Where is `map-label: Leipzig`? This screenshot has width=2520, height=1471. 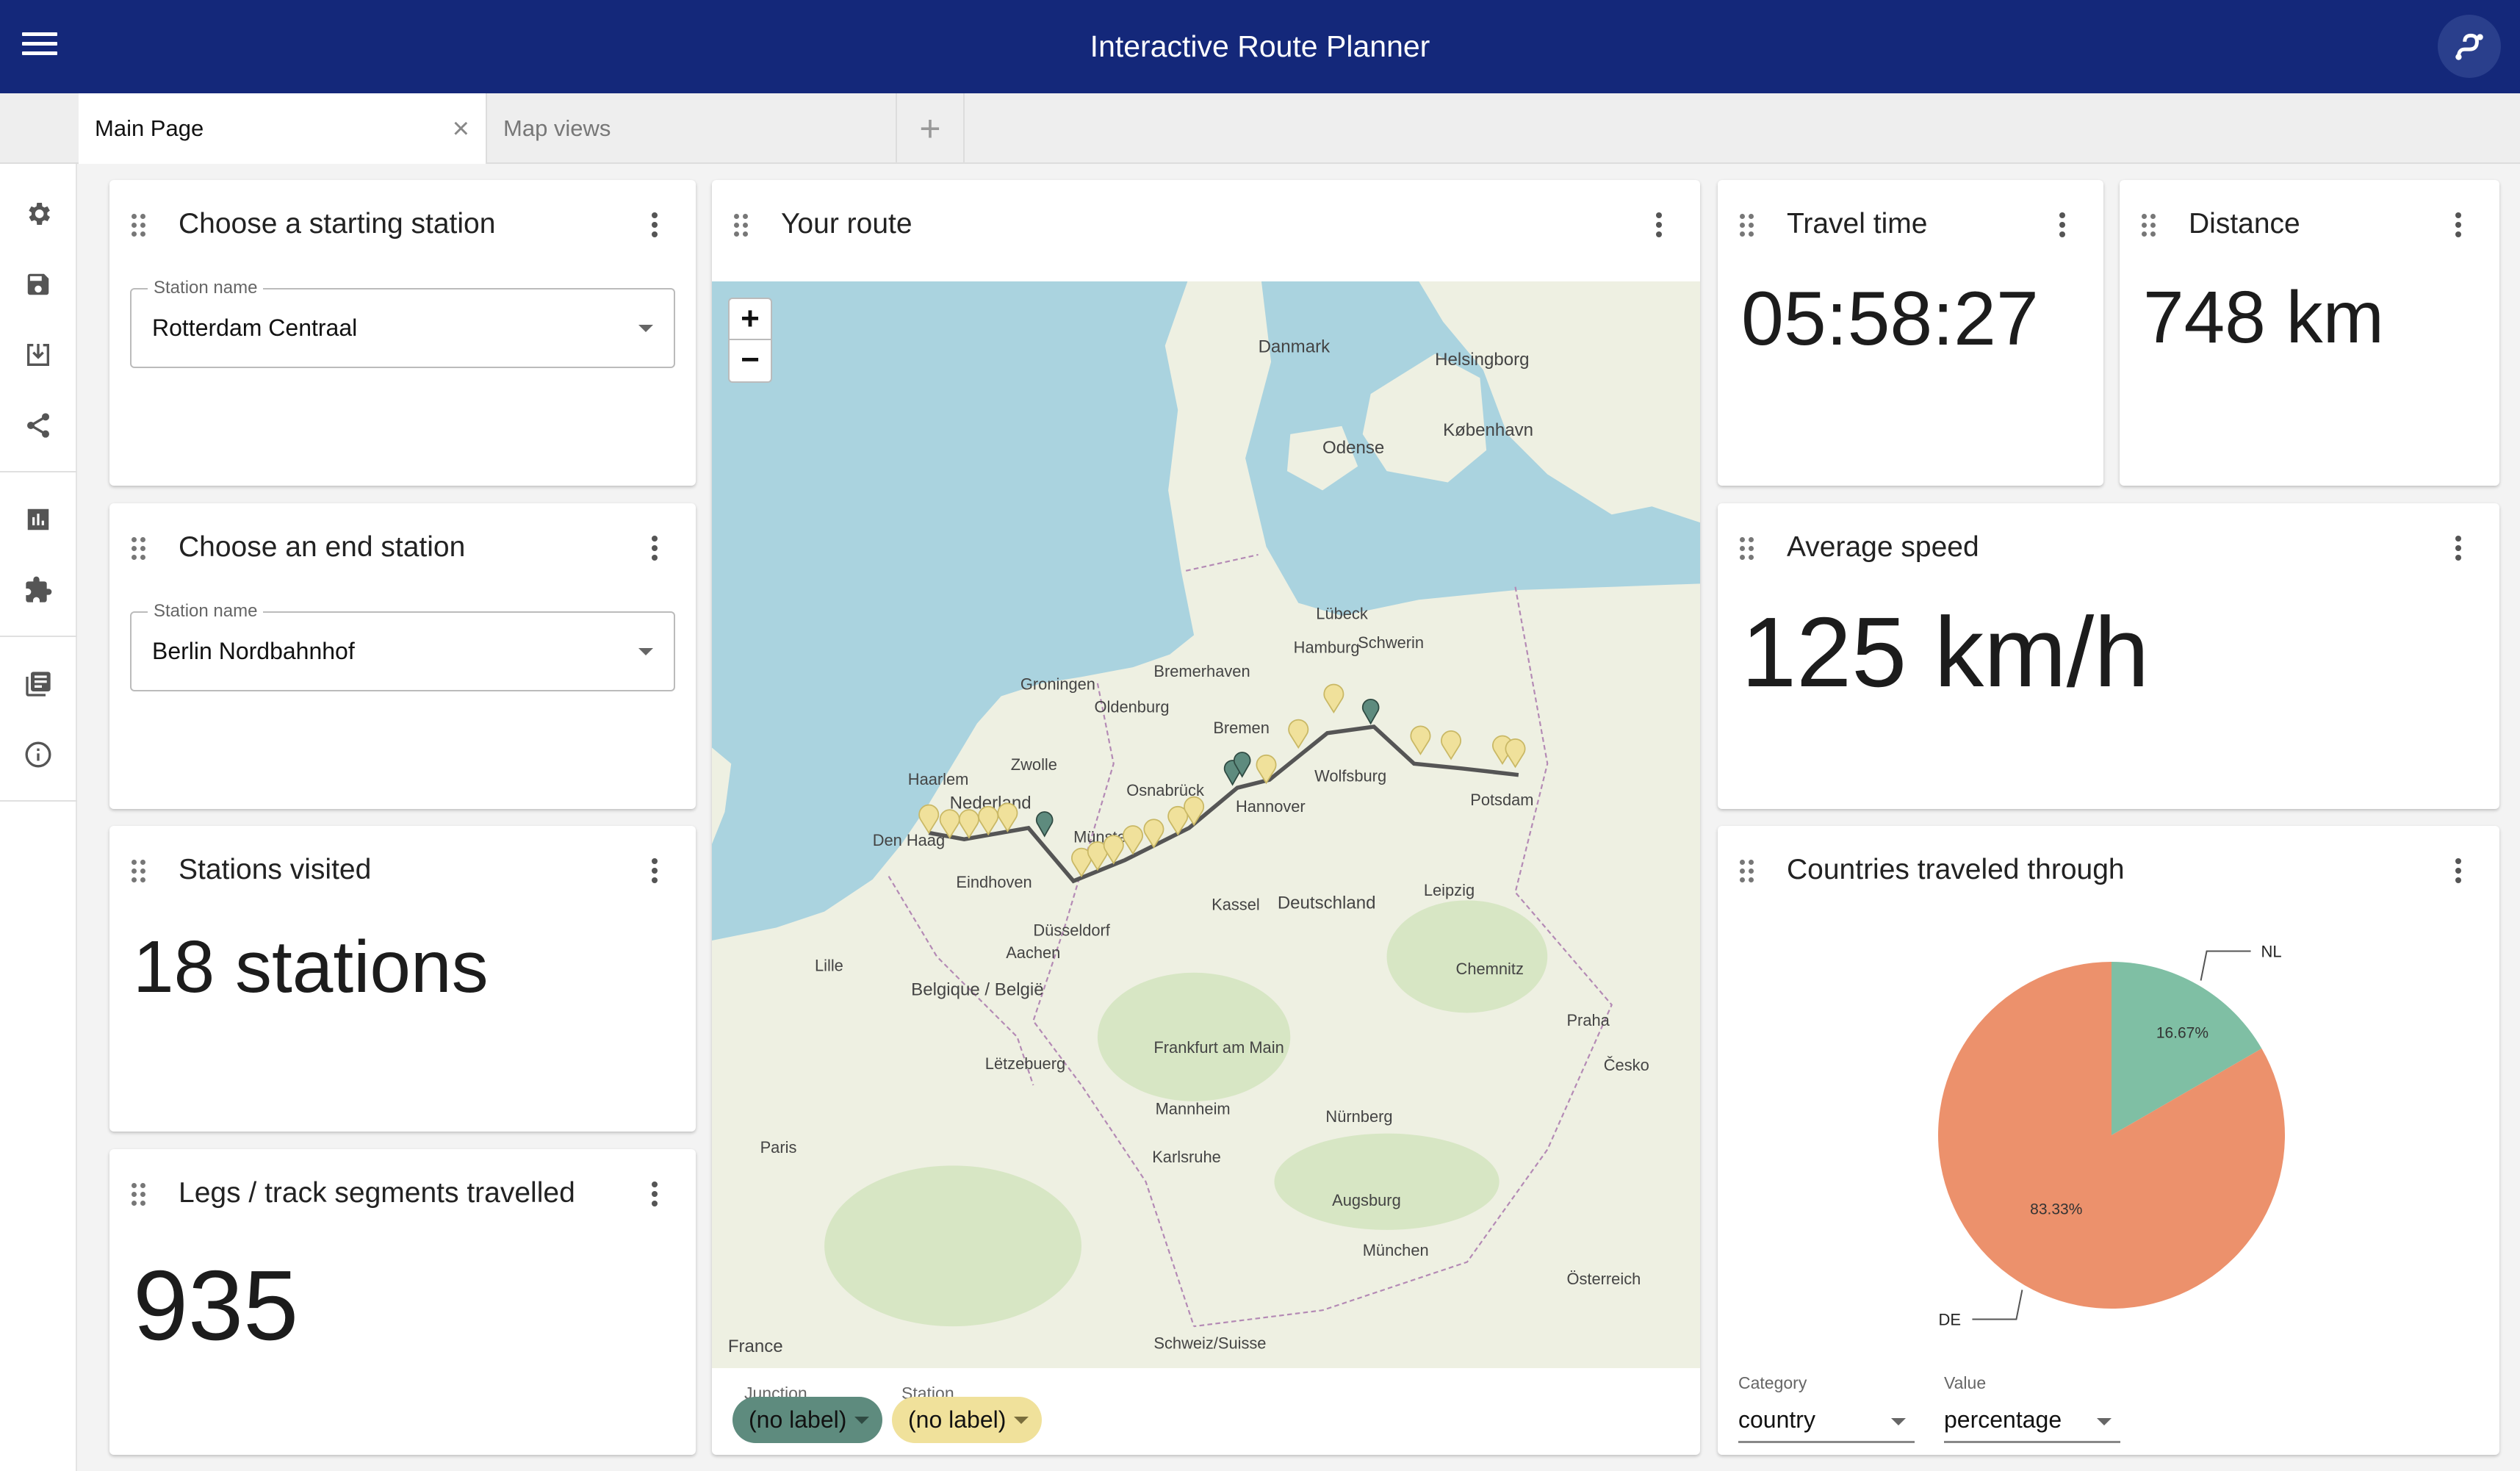 map-label: Leipzig is located at coordinates (1450, 890).